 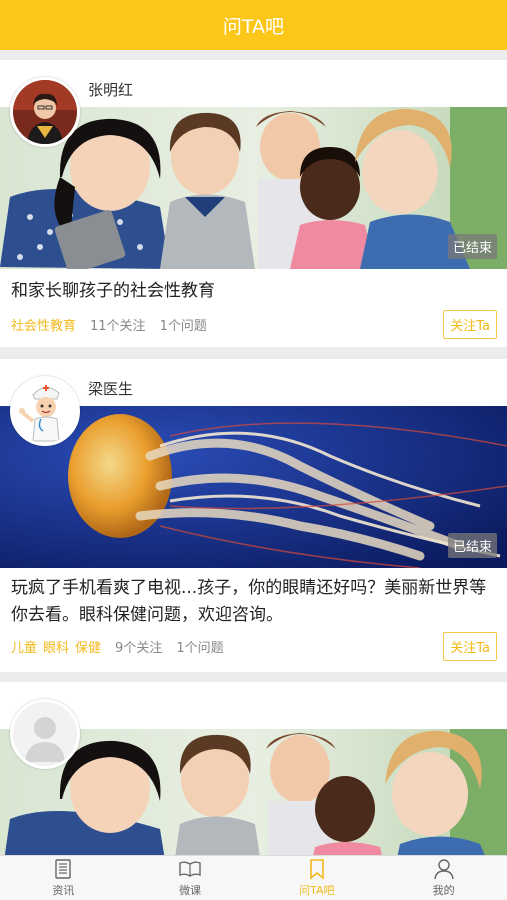 I want to click on topic-tag: 儿童, so click(x=24, y=646).